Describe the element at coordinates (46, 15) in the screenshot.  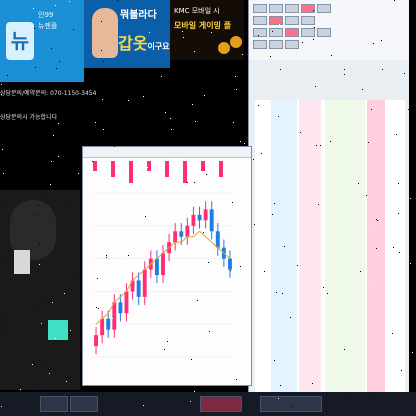
I see `banner-left-line1: 인99` at that location.